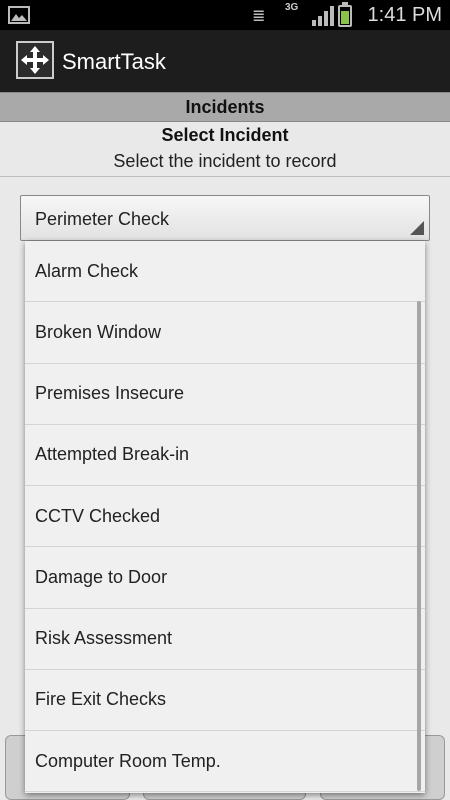  I want to click on signal-icon, so click(323, 16).